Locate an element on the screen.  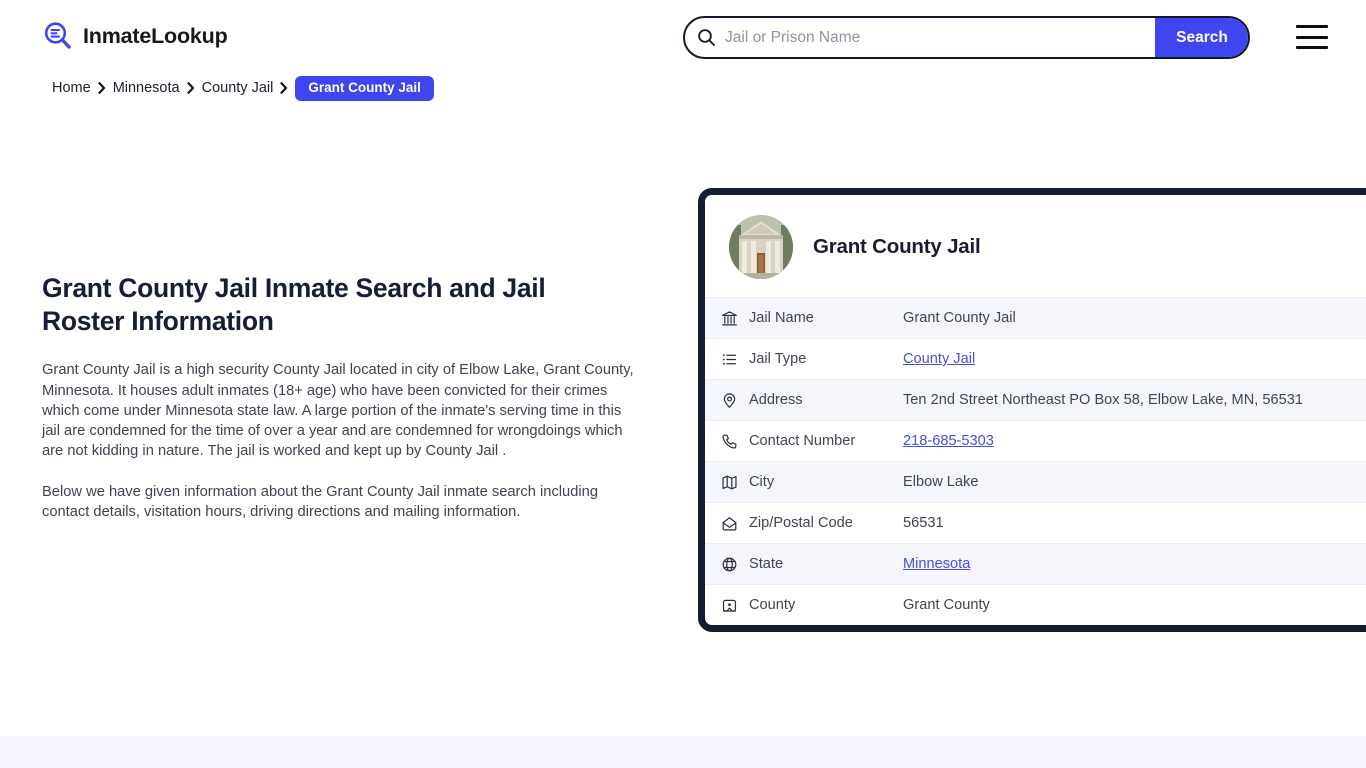
site-header: InmateLookup Search is located at coordinates (683, 37).